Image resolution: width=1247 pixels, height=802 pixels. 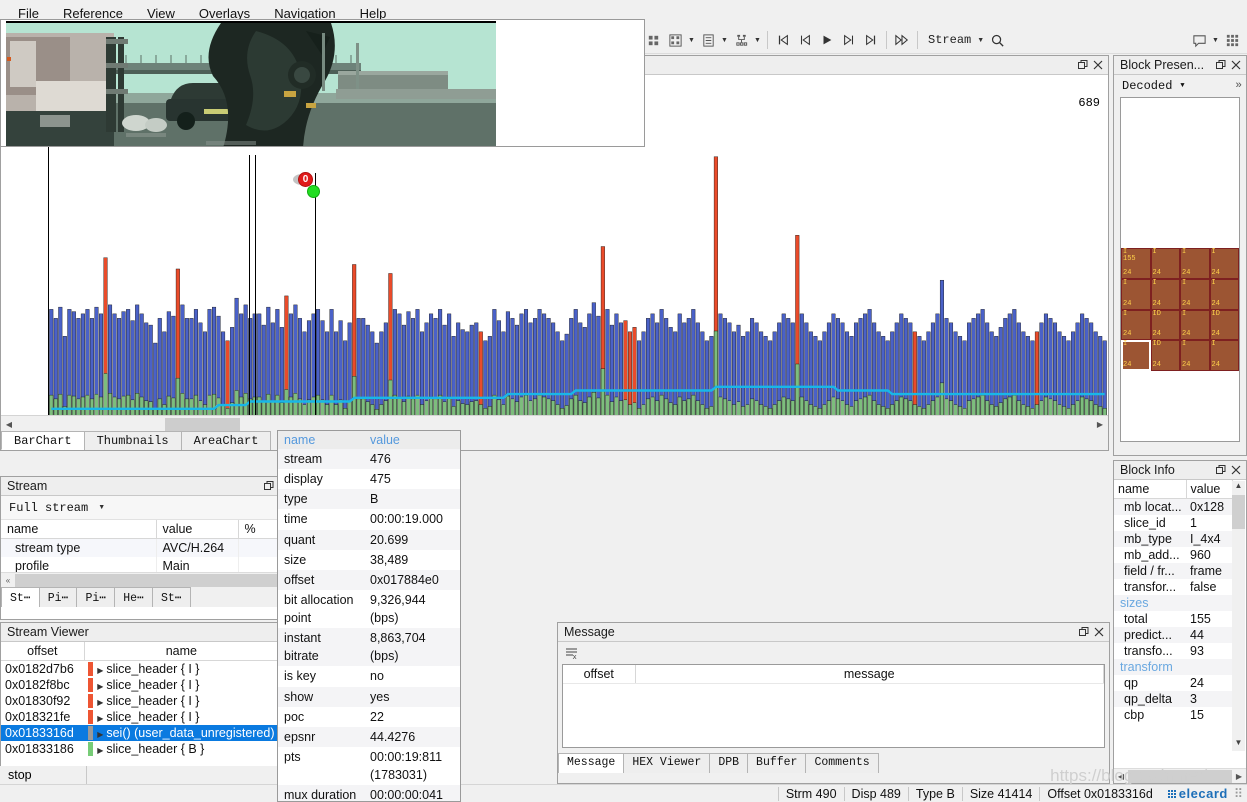 I want to click on tab-areachart: AreaChart, so click(x=226, y=440).